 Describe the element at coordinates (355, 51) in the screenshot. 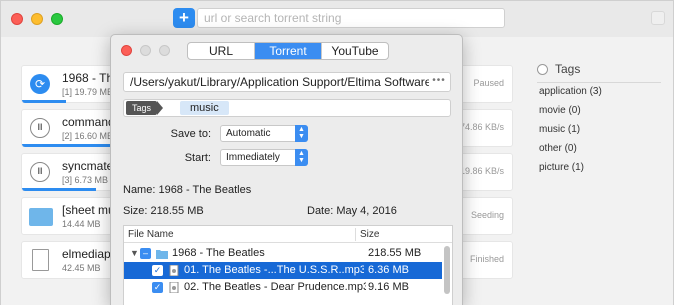

I see `tab-youtube: YouTube` at that location.